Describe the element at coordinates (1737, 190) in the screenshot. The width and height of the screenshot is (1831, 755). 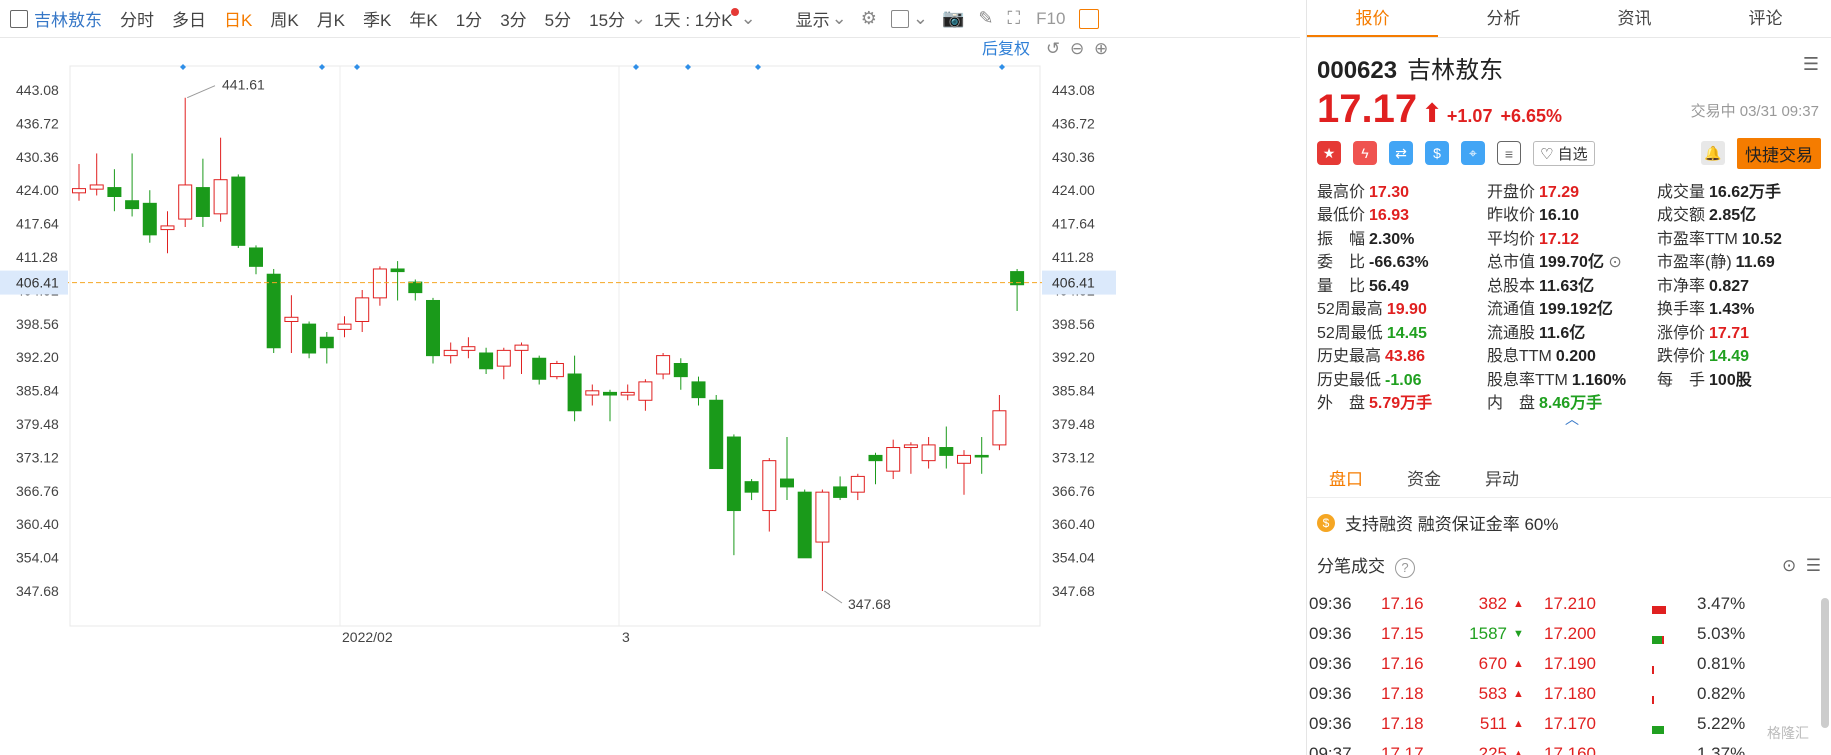
I see `stat-item: 成交量 16.62万手` at that location.